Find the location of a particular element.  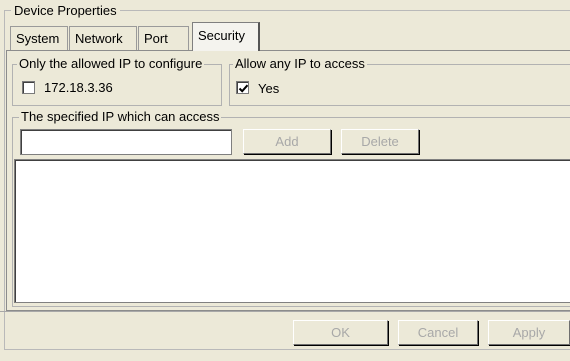

add-button: Add is located at coordinates (287, 141).